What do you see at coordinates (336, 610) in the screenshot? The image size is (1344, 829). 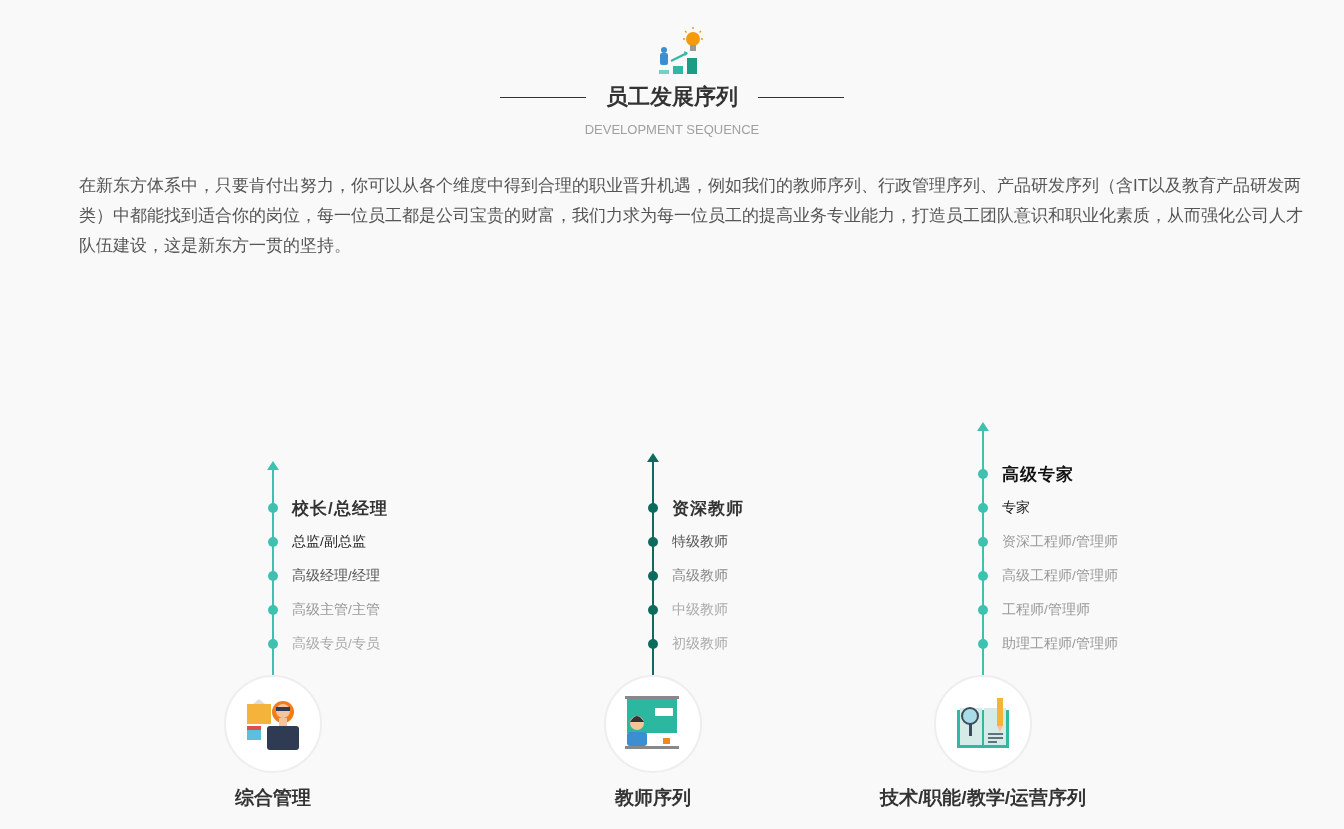 I see `level-label: 高级主管/主管` at bounding box center [336, 610].